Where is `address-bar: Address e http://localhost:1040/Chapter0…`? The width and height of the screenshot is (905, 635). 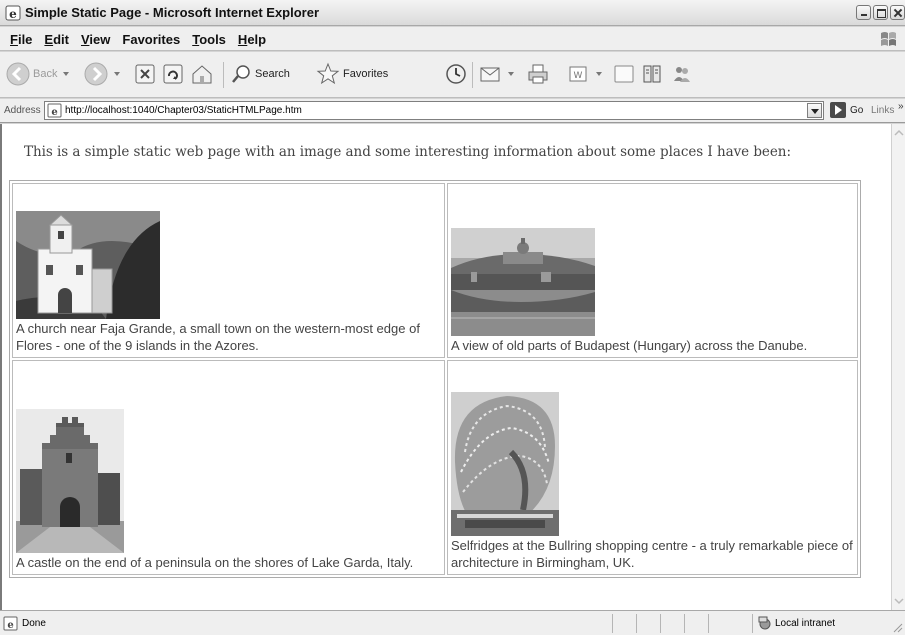 address-bar: Address e http://localhost:1040/Chapter0… is located at coordinates (452, 111).